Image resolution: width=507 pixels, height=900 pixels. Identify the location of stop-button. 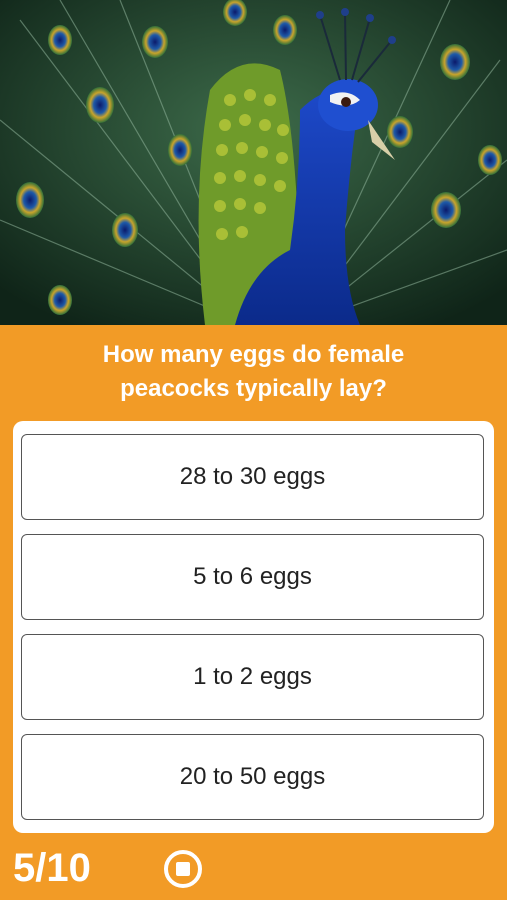
(183, 869).